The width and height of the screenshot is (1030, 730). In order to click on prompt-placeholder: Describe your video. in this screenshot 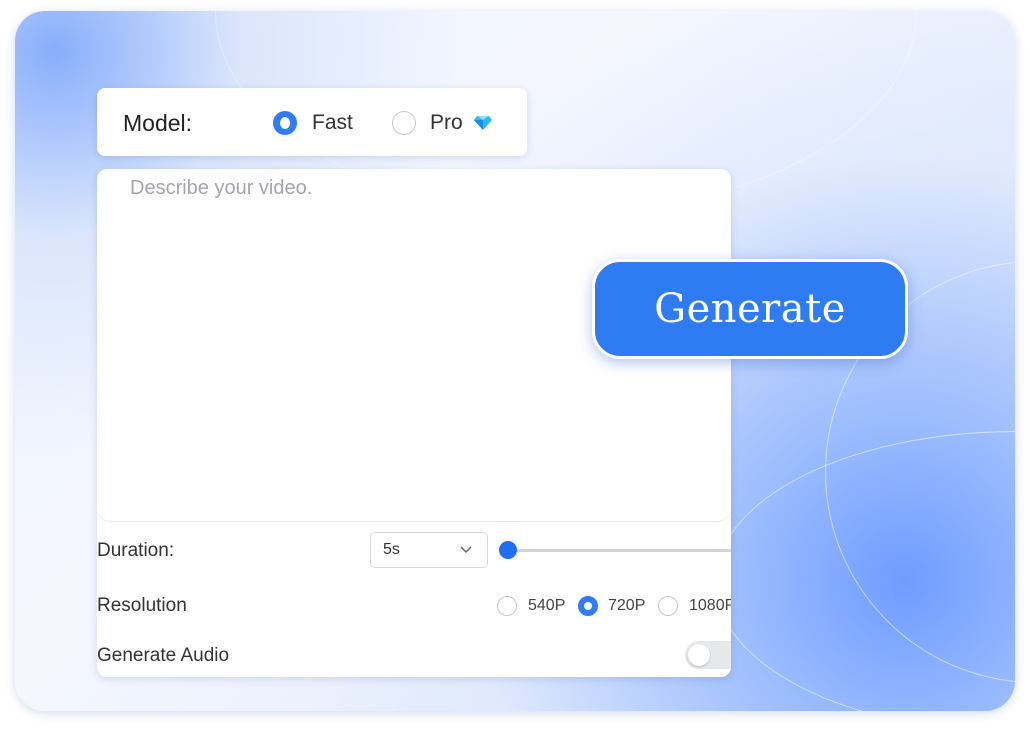, I will do `click(221, 188)`.